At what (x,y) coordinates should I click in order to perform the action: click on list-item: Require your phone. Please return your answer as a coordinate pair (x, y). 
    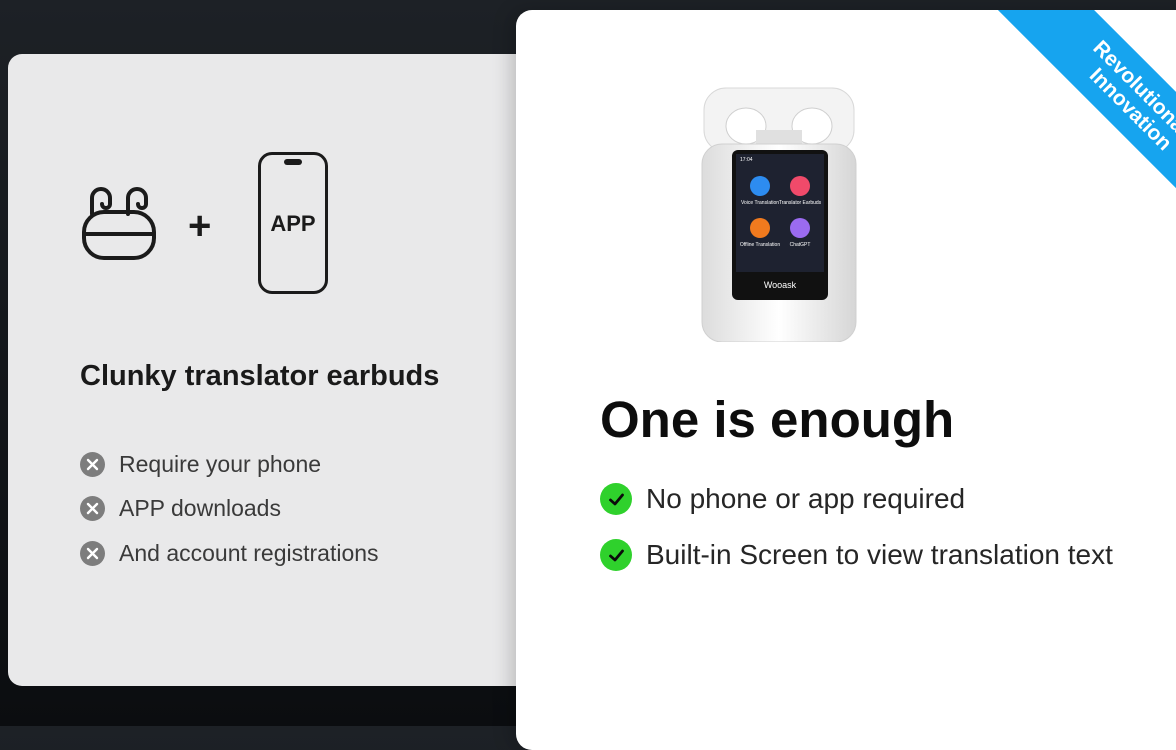
    Looking at the image, I should click on (229, 464).